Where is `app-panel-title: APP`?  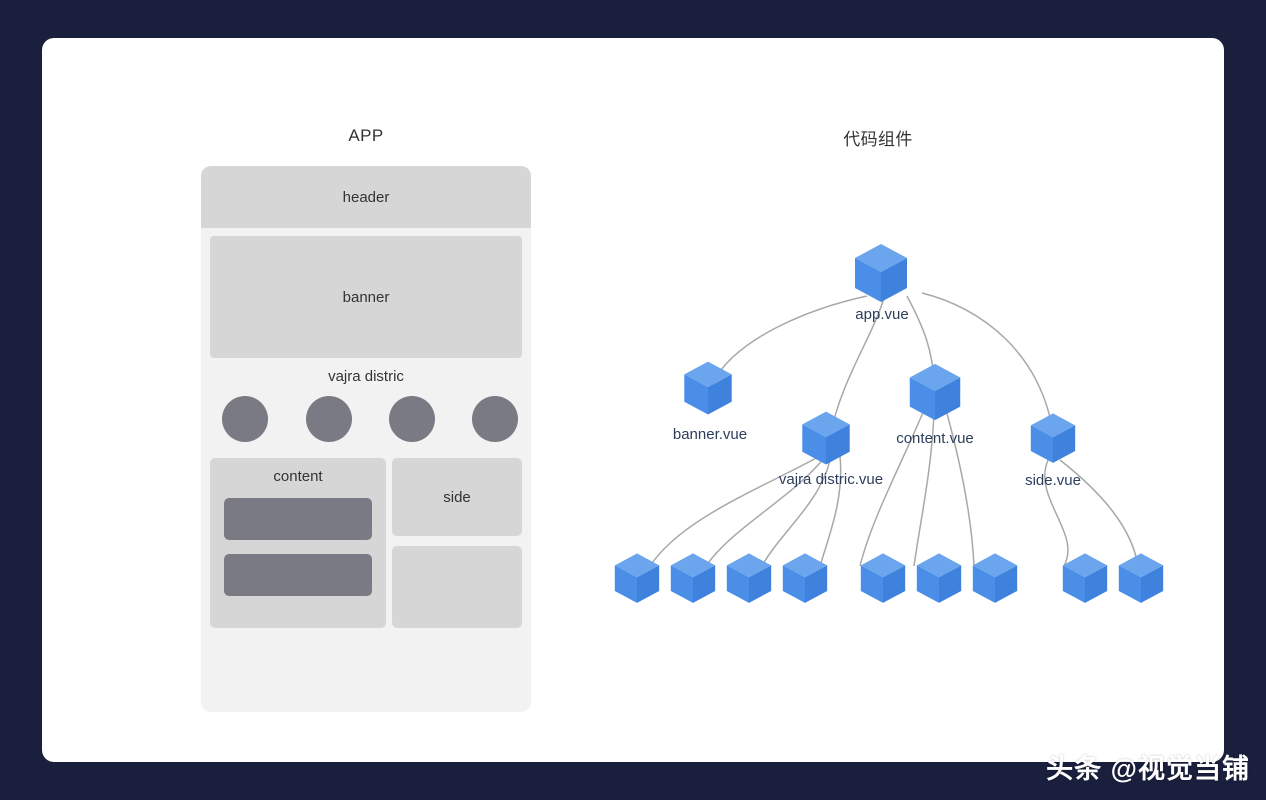
app-panel-title: APP is located at coordinates (366, 135).